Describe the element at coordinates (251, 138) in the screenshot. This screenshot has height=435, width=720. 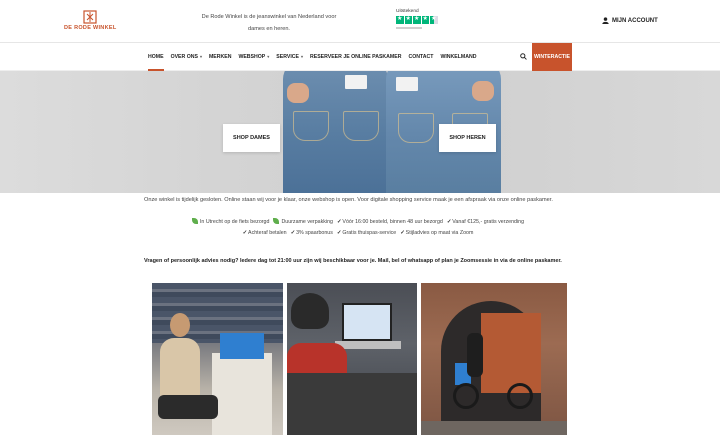
I see `shop-dames-button: SHOP DAMES` at that location.